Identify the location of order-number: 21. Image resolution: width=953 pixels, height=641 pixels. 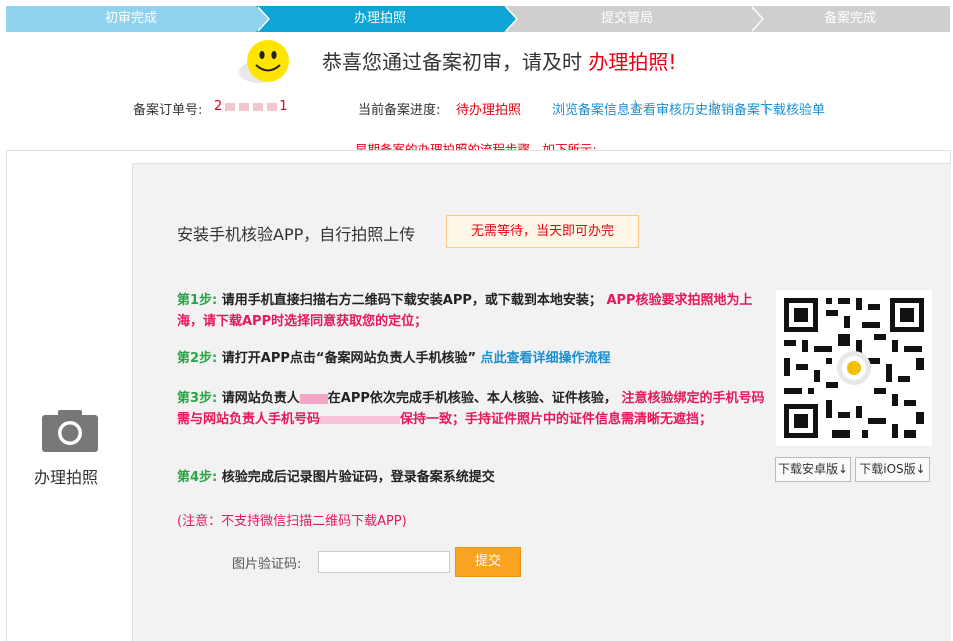
(251, 106).